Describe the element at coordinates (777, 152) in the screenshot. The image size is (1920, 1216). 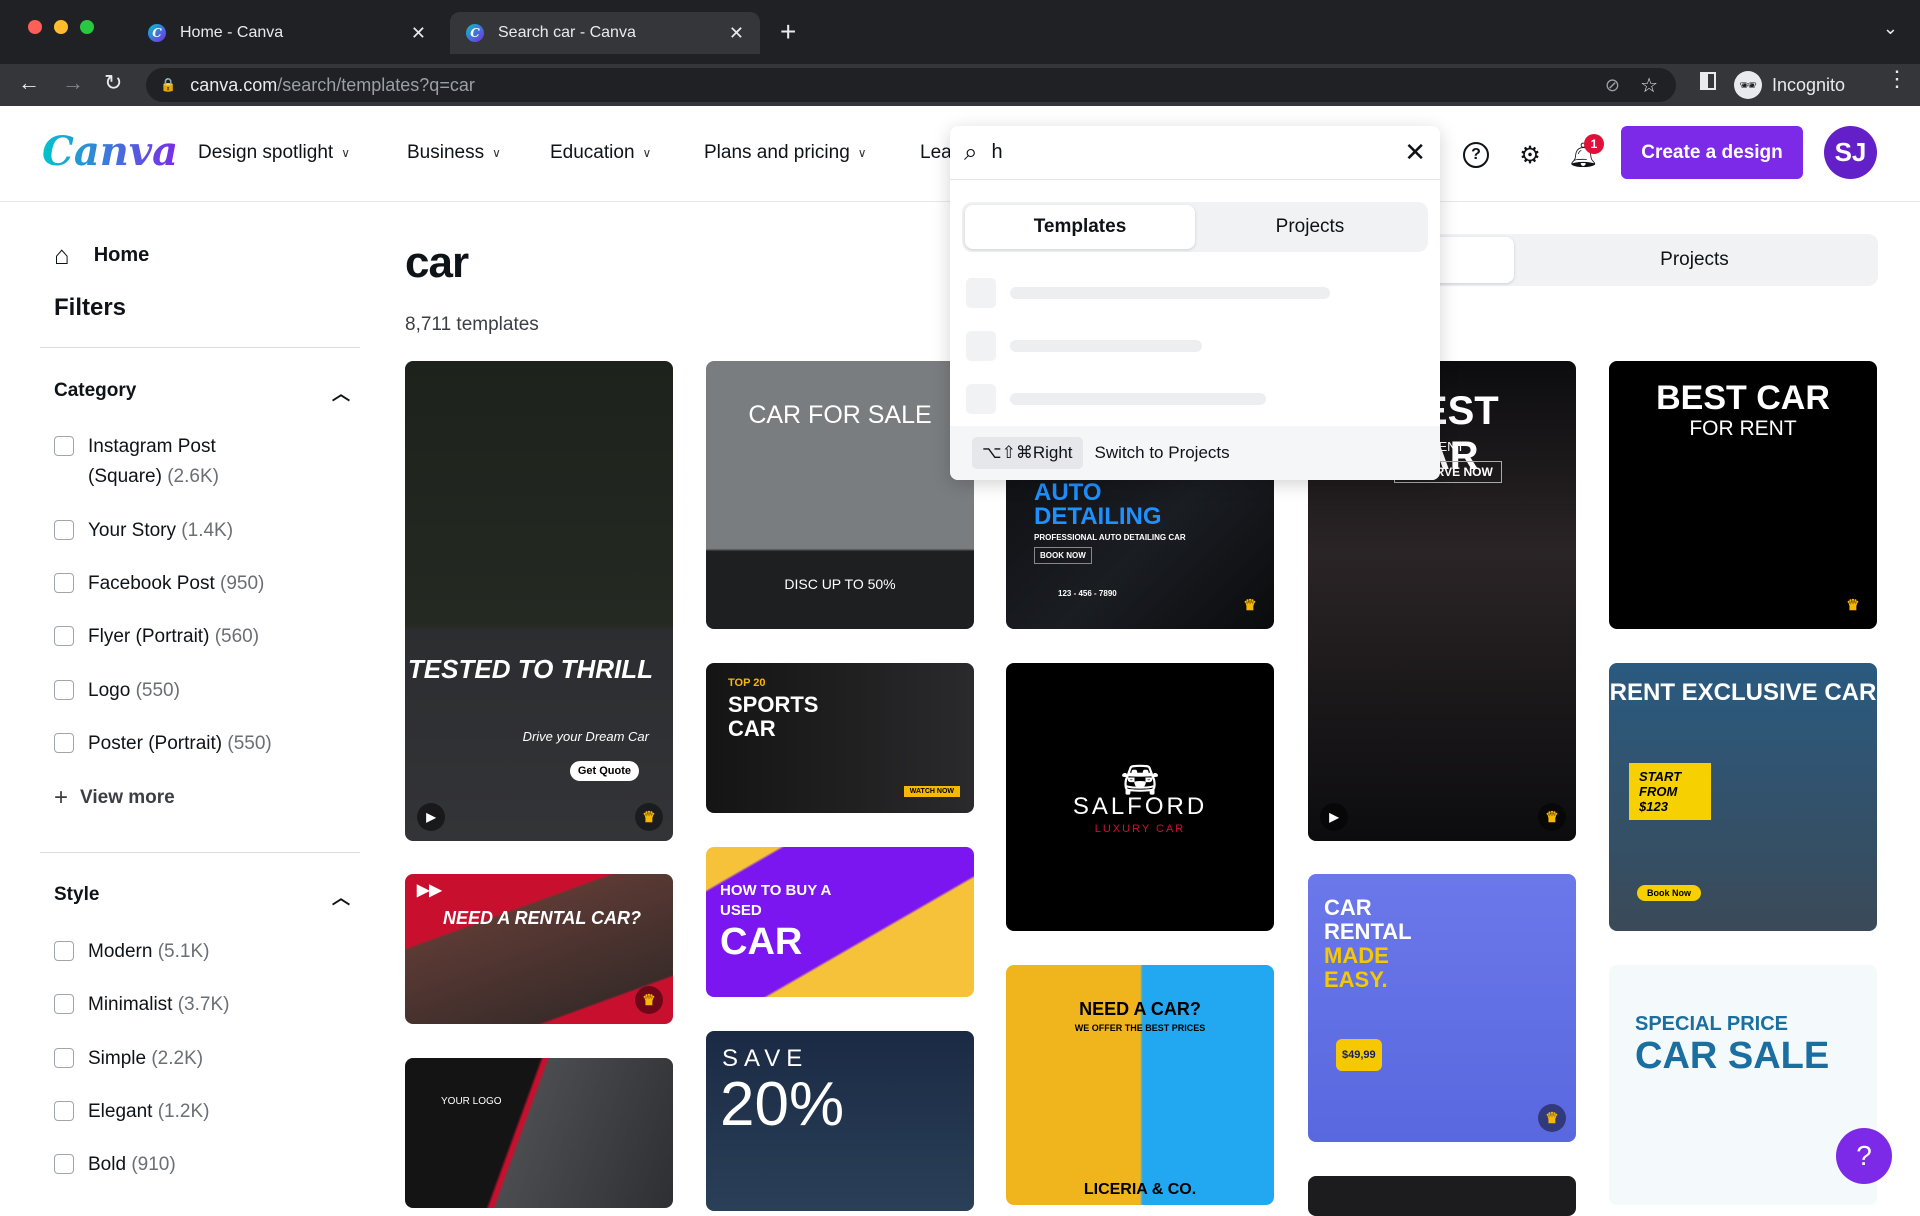
I see `nav-label: Plans and pricing` at that location.